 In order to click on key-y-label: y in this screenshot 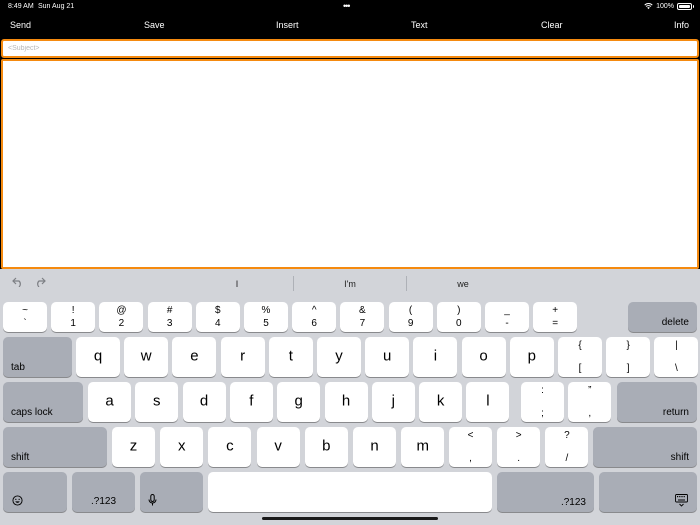, I will do `click(339, 356)`.